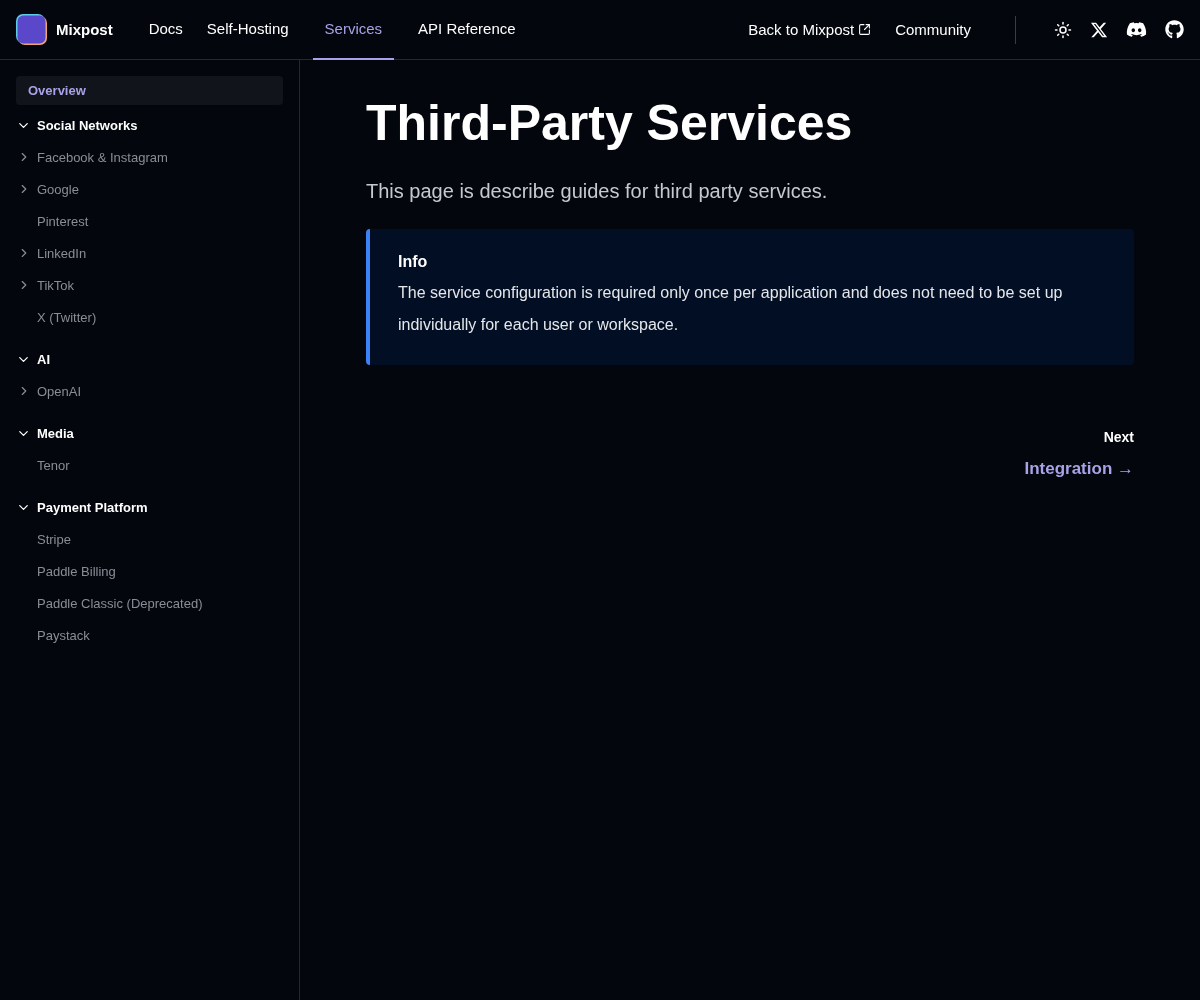 The image size is (1200, 1000). Describe the element at coordinates (149, 253) in the screenshot. I see `sidebar-item: LinkedIn` at that location.